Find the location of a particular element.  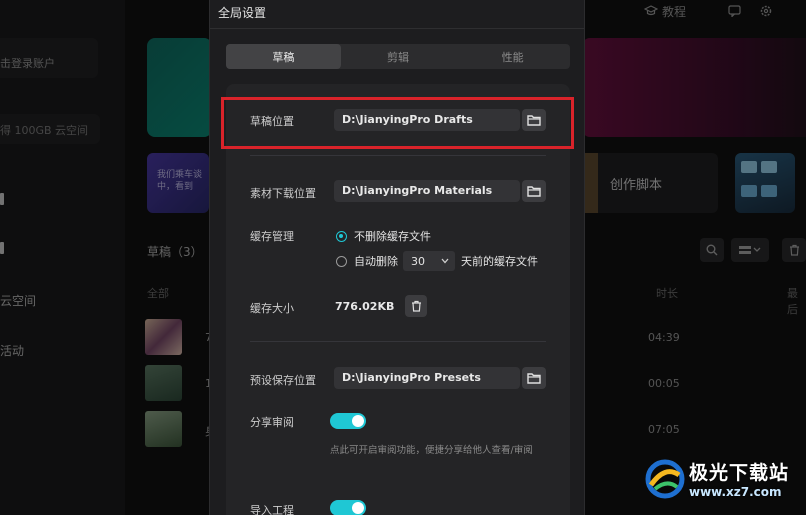

cache-auto-delete-option: 自动删除 30 天前的缓存文件 is located at coordinates (437, 261).